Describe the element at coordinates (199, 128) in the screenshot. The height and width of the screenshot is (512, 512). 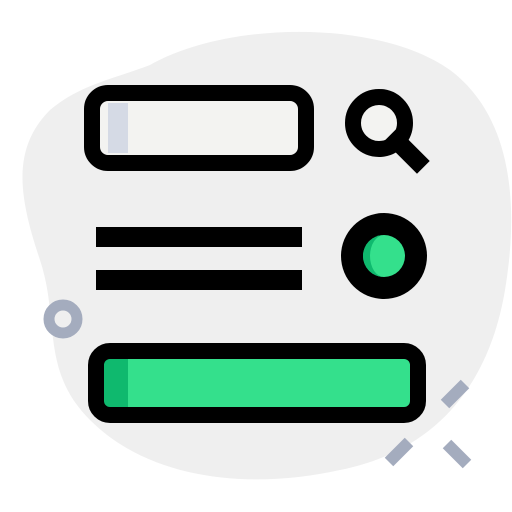
I see `search-input` at that location.